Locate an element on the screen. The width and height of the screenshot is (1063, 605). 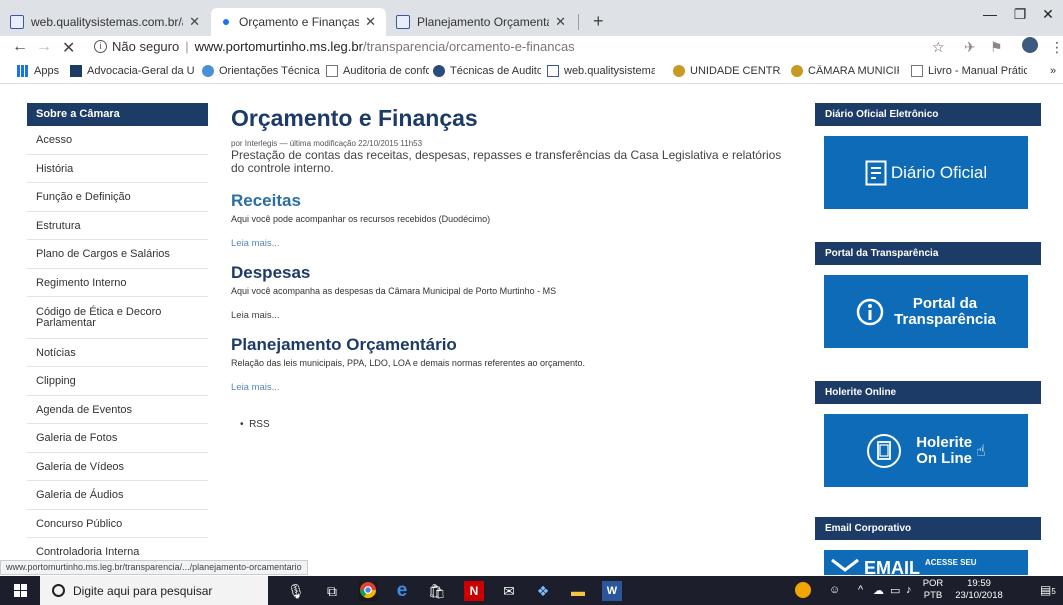
bookmark-agu: Advocacia-Geral da U is located at coordinates (134, 71).